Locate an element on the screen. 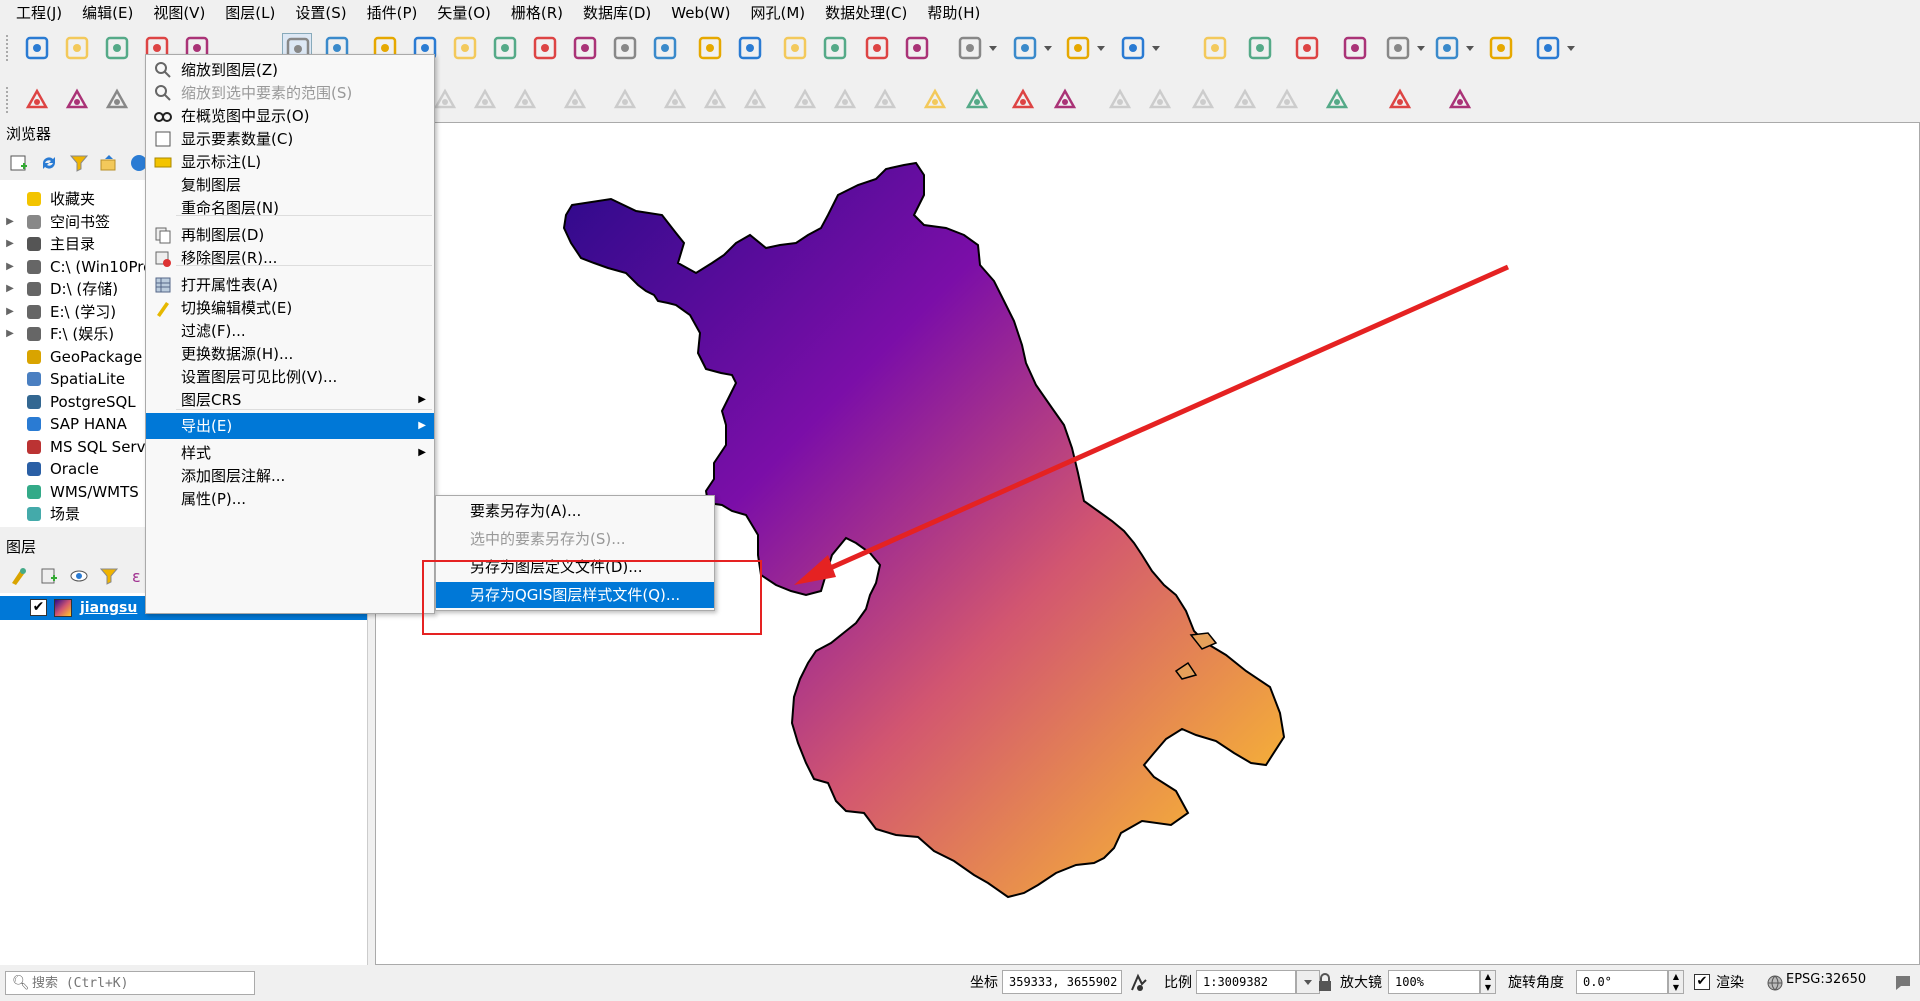 This screenshot has height=1001, width=1920. coordinate-field: 359333, 3655902 is located at coordinates (1062, 982).